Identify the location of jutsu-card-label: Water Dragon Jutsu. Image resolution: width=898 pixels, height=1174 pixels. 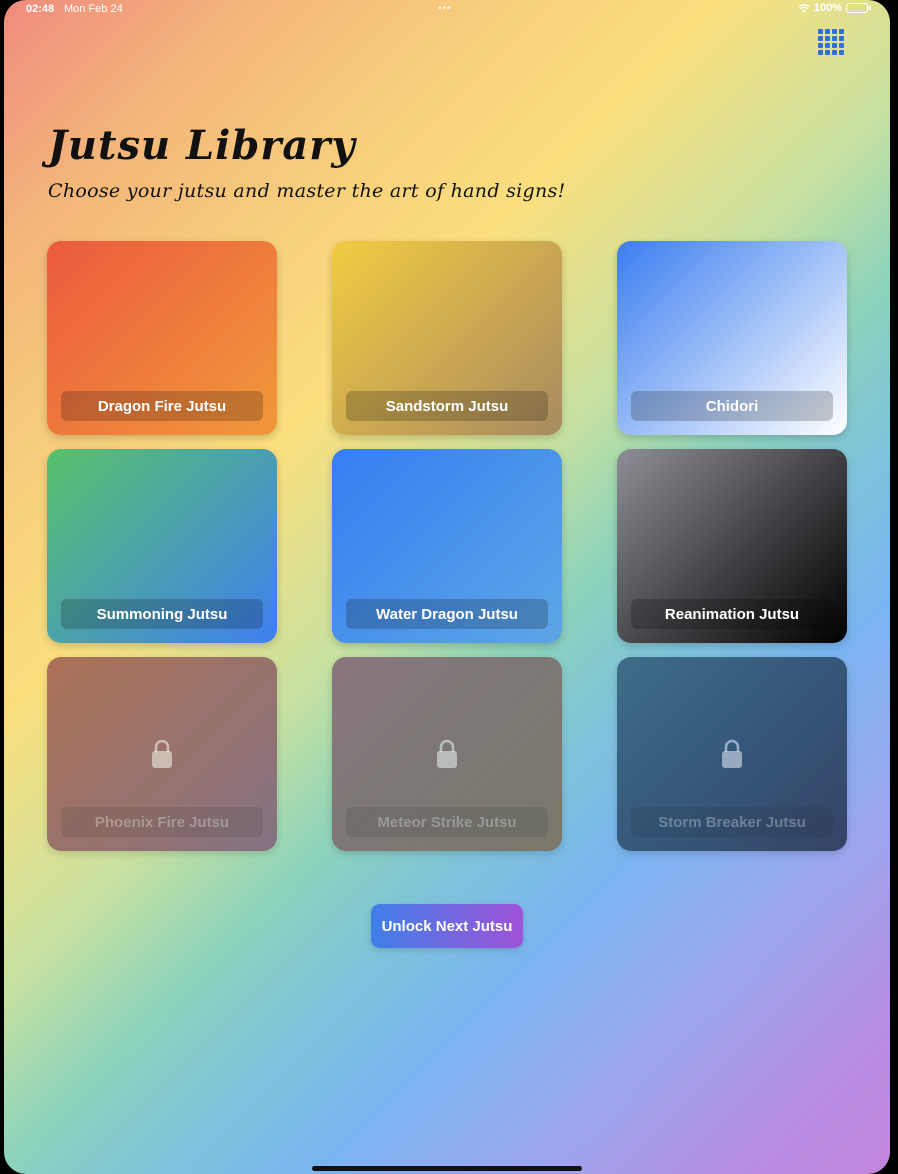
(447, 614).